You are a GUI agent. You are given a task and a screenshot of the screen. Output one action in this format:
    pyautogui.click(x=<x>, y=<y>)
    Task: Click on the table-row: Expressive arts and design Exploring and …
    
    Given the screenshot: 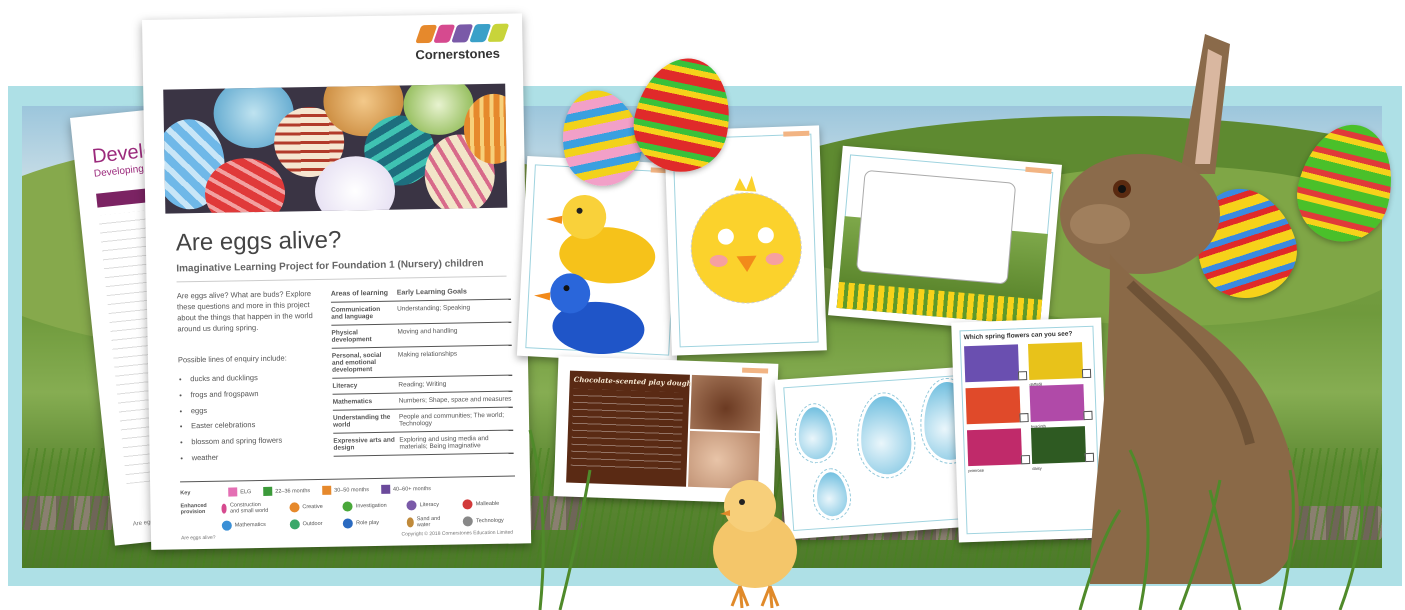 What is the action you would take?
    pyautogui.click(x=423, y=443)
    